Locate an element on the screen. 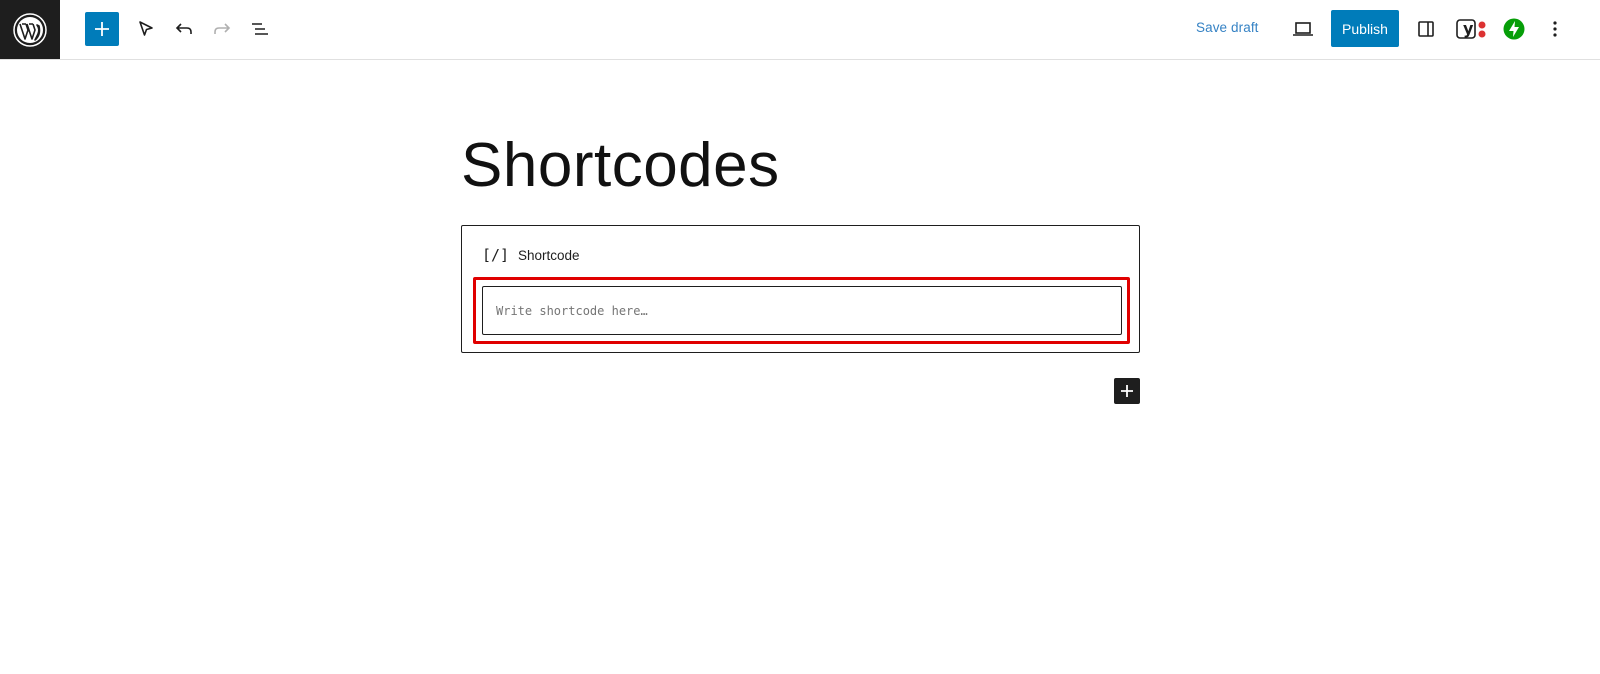 The width and height of the screenshot is (1600, 674). block-label: Shortcode is located at coordinates (549, 255).